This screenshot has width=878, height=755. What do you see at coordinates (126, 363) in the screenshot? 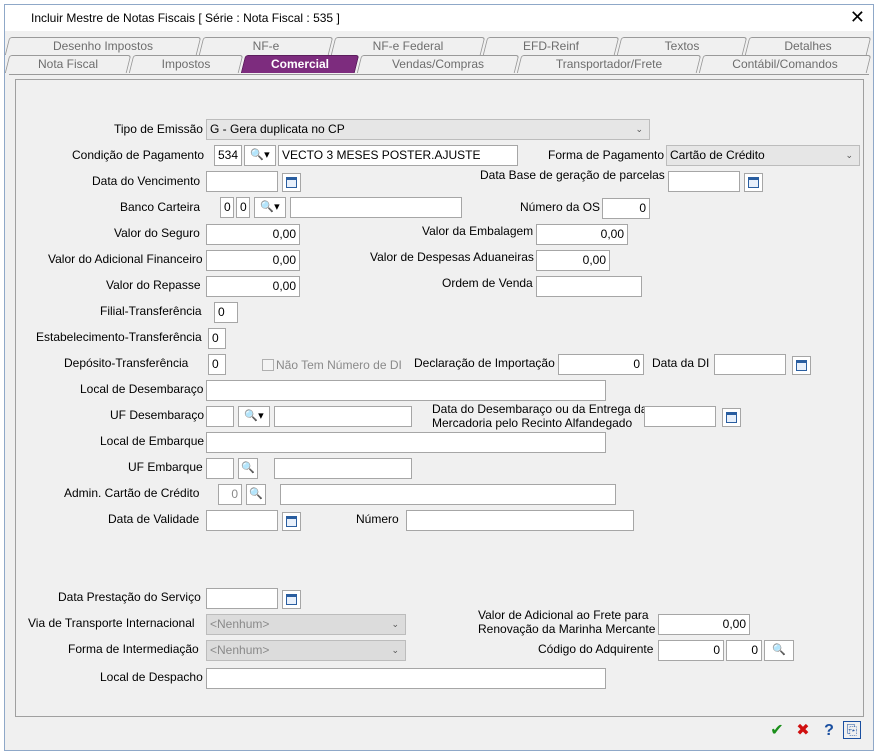
I see `deposito-transferencia-label: Depósito-Transferência` at bounding box center [126, 363].